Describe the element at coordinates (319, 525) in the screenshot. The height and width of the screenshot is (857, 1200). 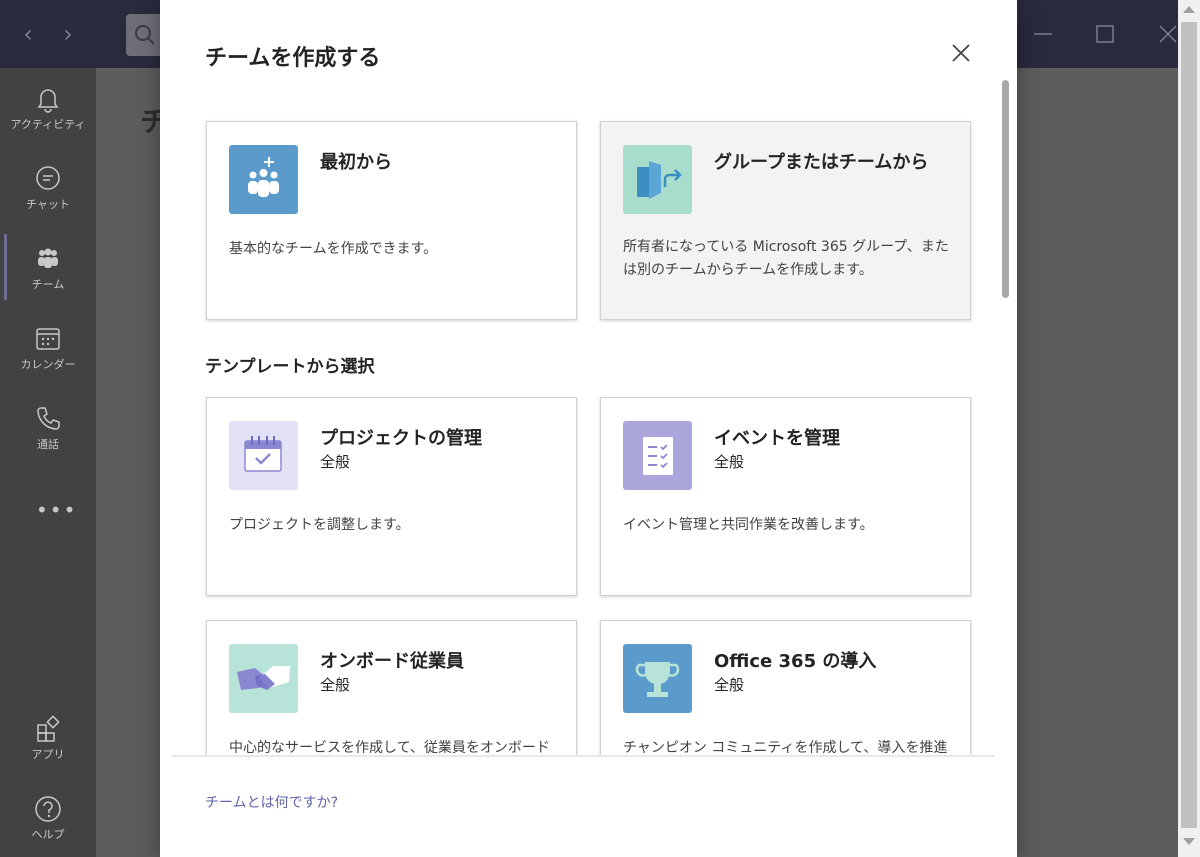
I see `card-description: プロジェクトを調整します。` at that location.